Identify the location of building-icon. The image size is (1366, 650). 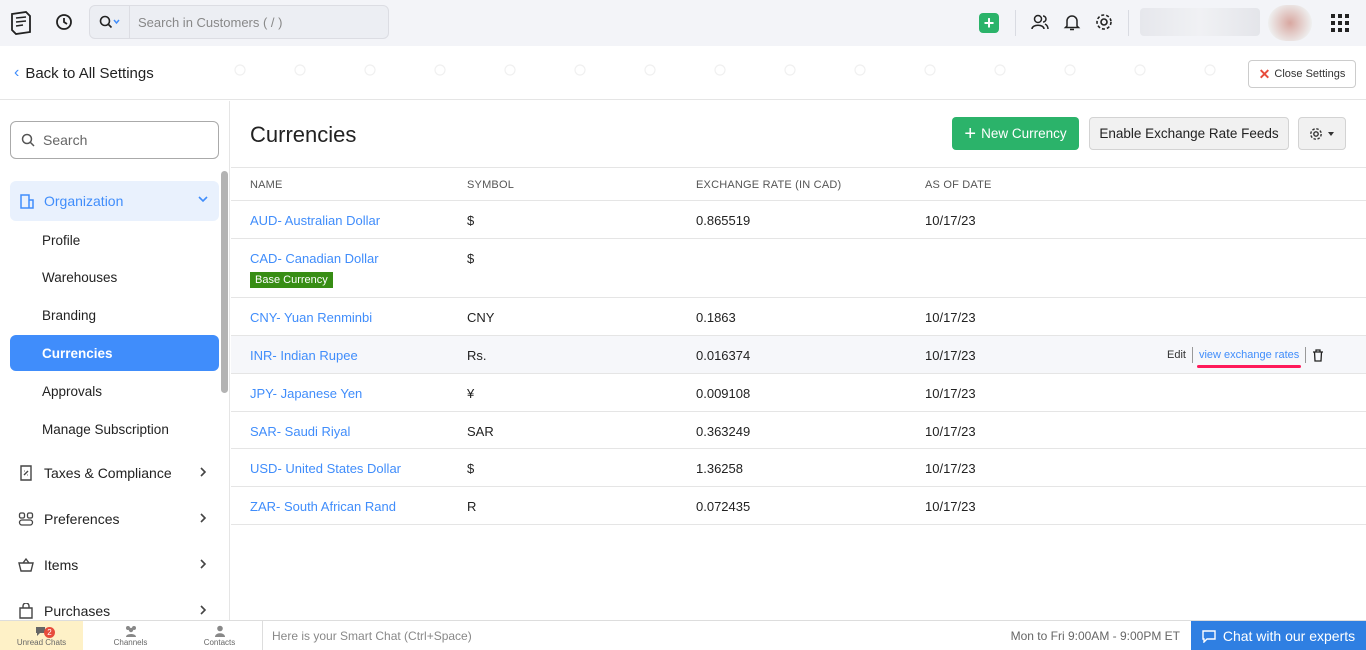
(27, 201).